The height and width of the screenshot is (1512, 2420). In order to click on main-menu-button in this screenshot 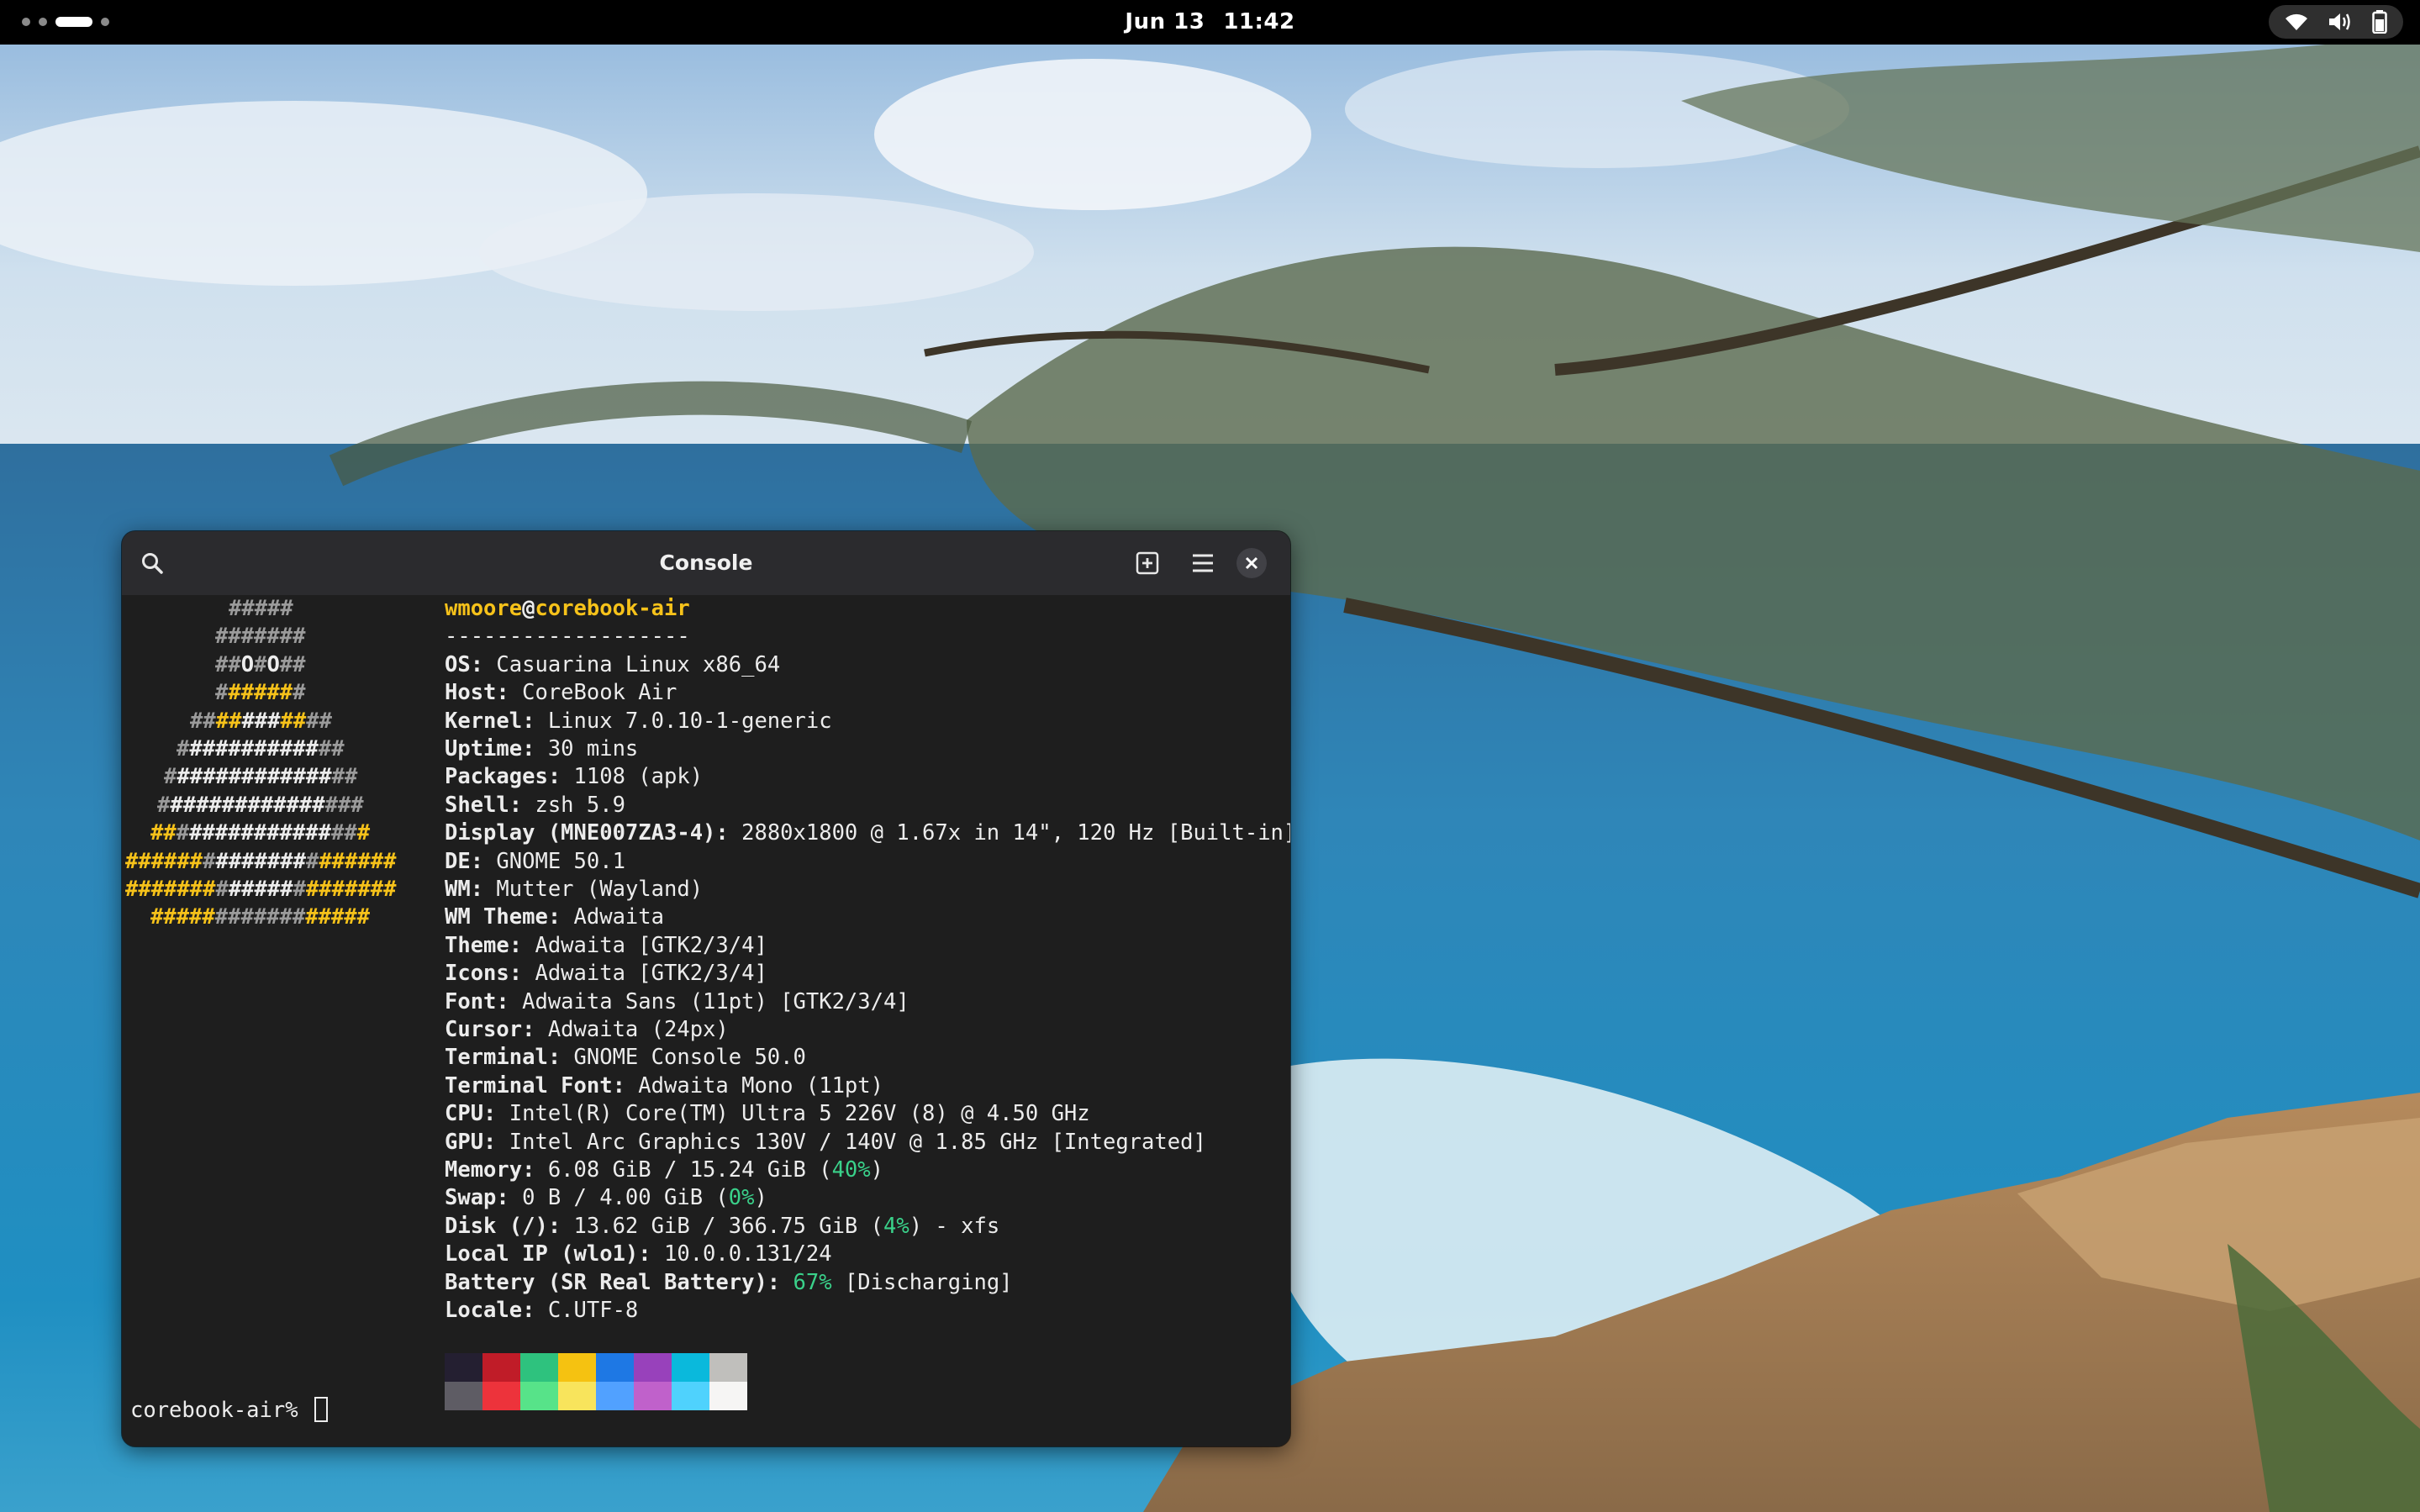, I will do `click(1203, 563)`.